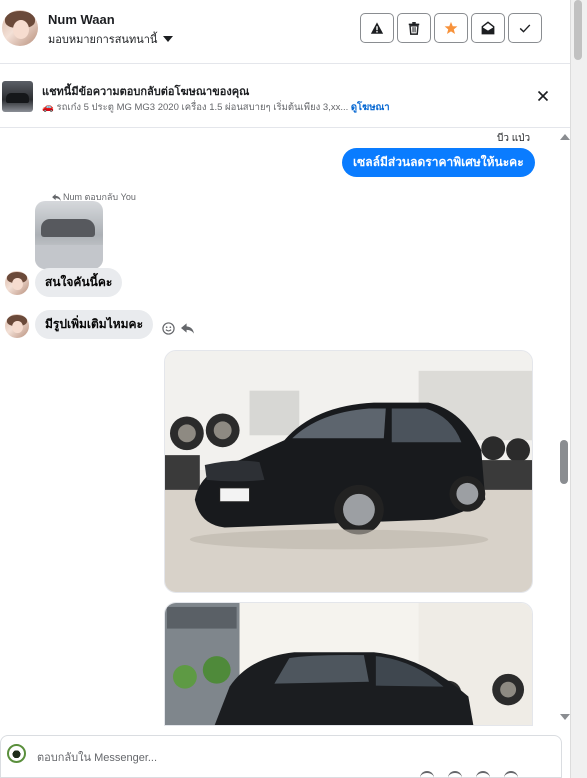  Describe the element at coordinates (81, 19) in the screenshot. I see `contact-name: Num Waan` at that location.